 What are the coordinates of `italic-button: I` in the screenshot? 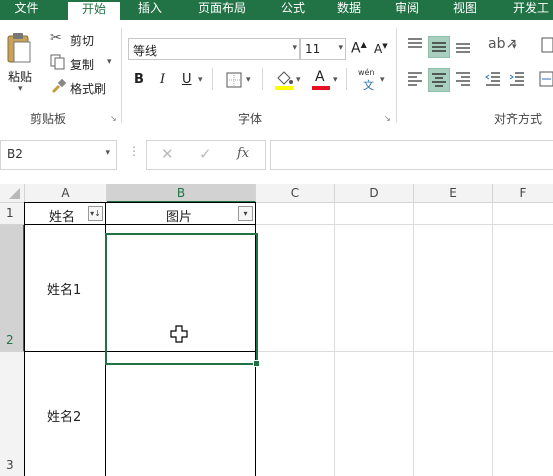 It's located at (162, 79).